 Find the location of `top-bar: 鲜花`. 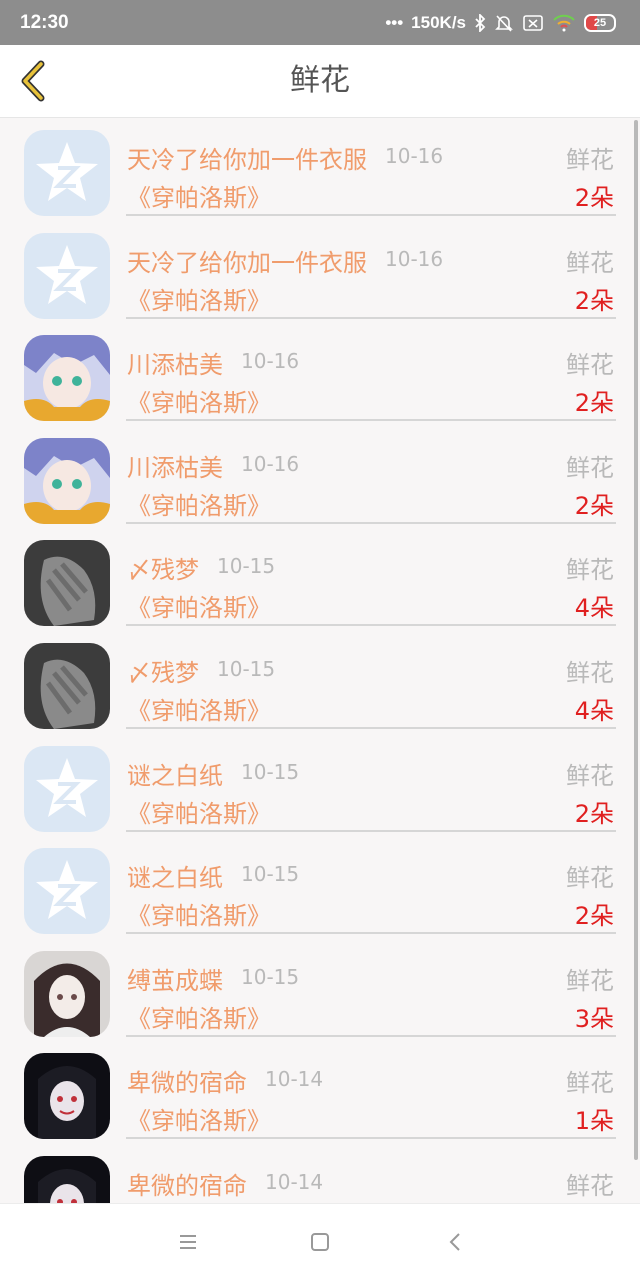

top-bar: 鲜花 is located at coordinates (320, 81).